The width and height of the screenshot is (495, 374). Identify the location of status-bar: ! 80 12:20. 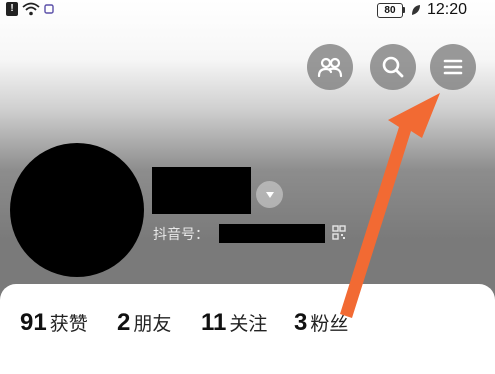
(247, 11).